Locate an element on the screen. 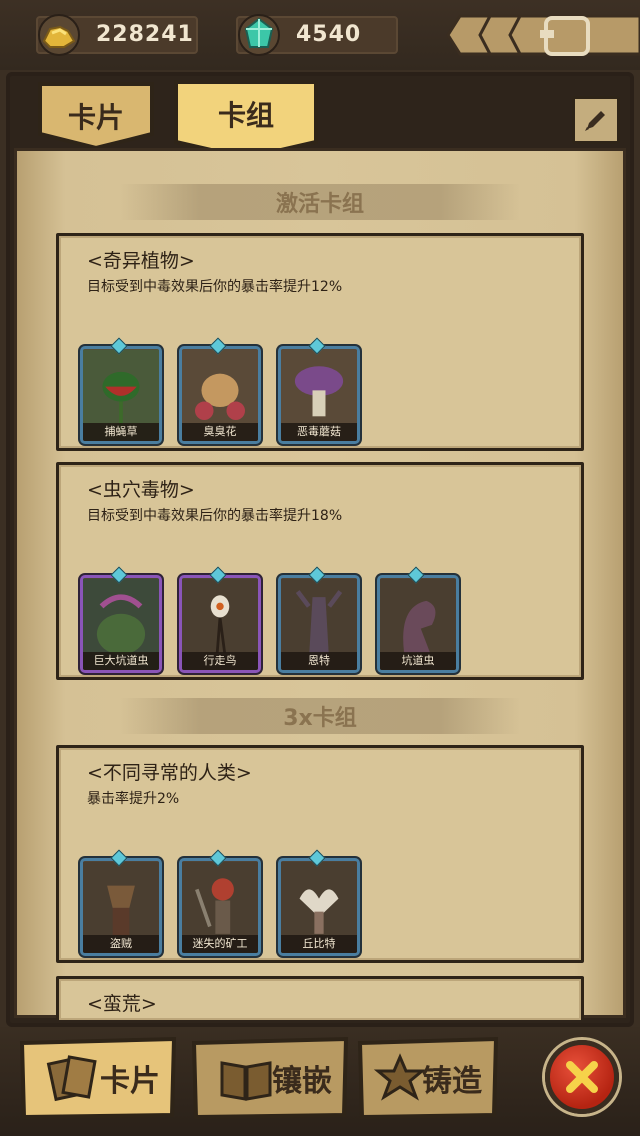  card-walking-bird: 行走鸟 is located at coordinates (220, 624).